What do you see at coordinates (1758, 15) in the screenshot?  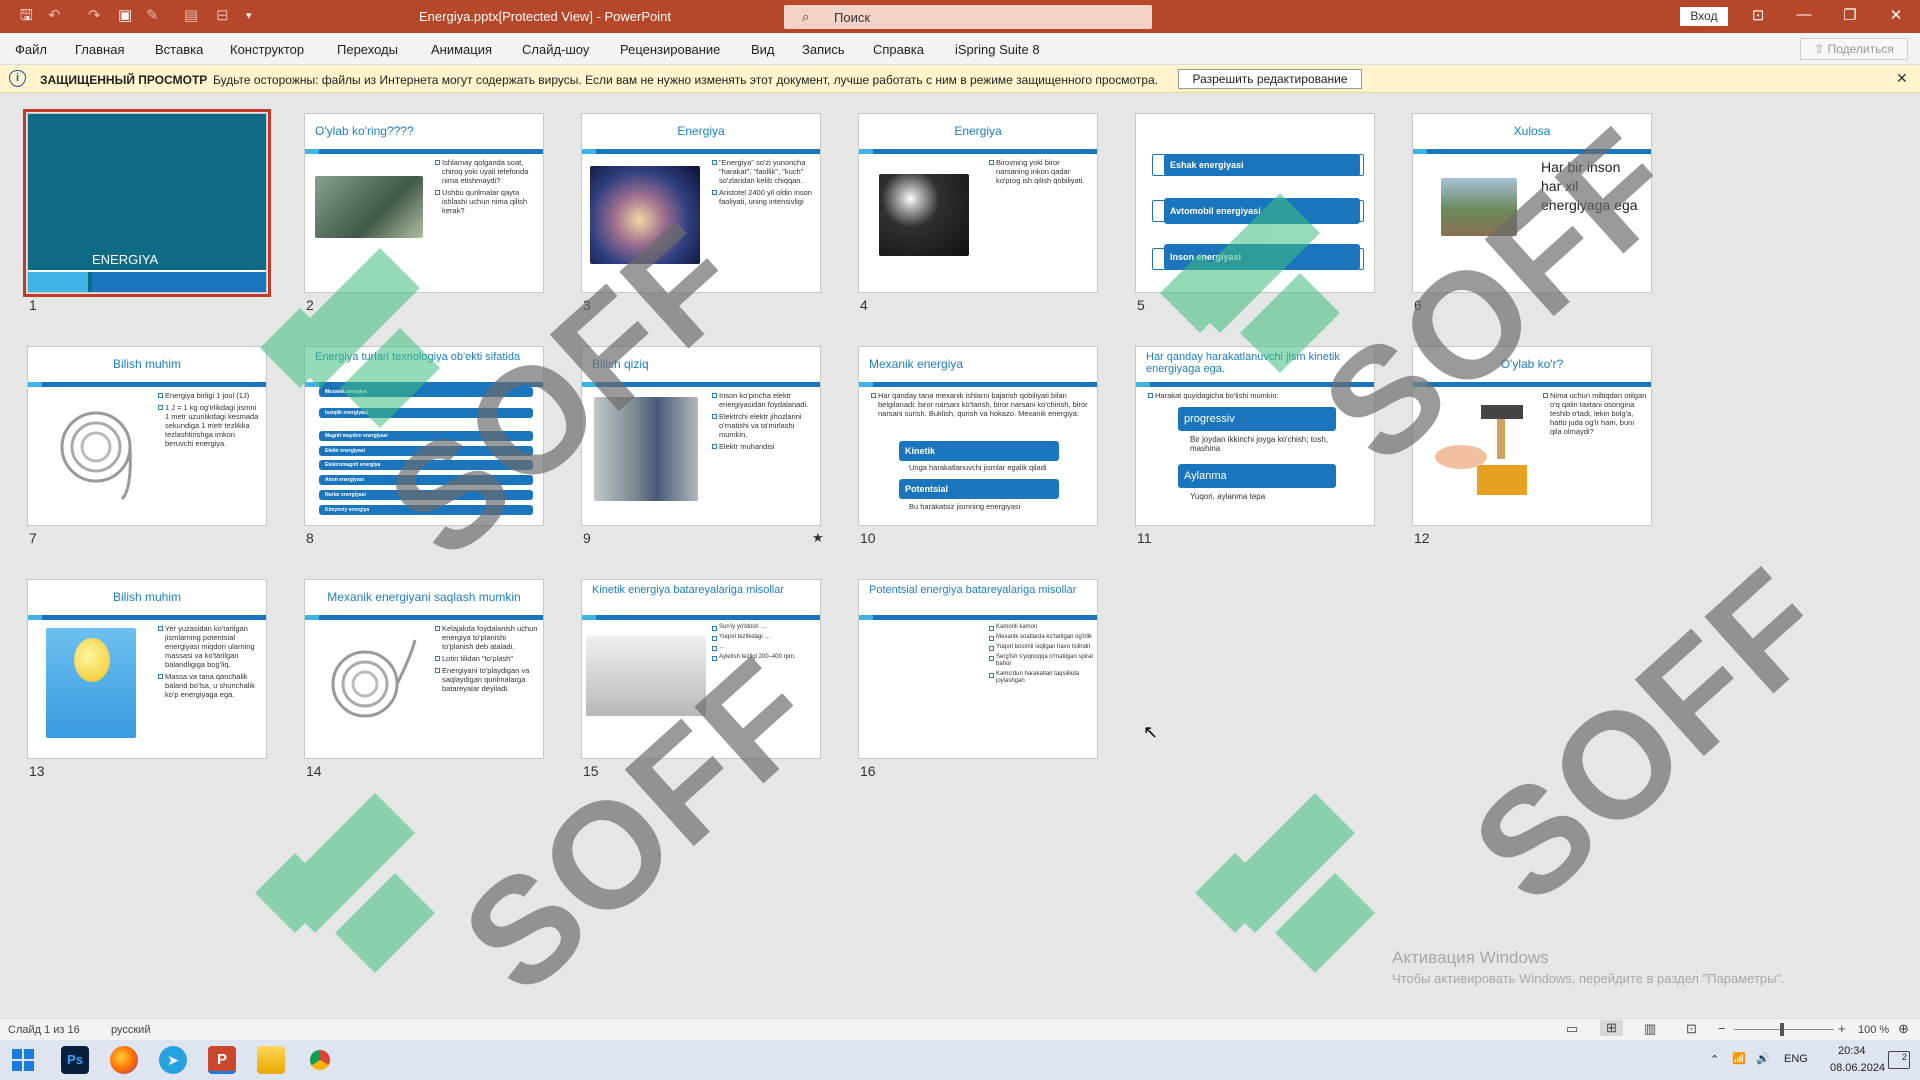 I see `ribbon-display-icon: ⊡` at bounding box center [1758, 15].